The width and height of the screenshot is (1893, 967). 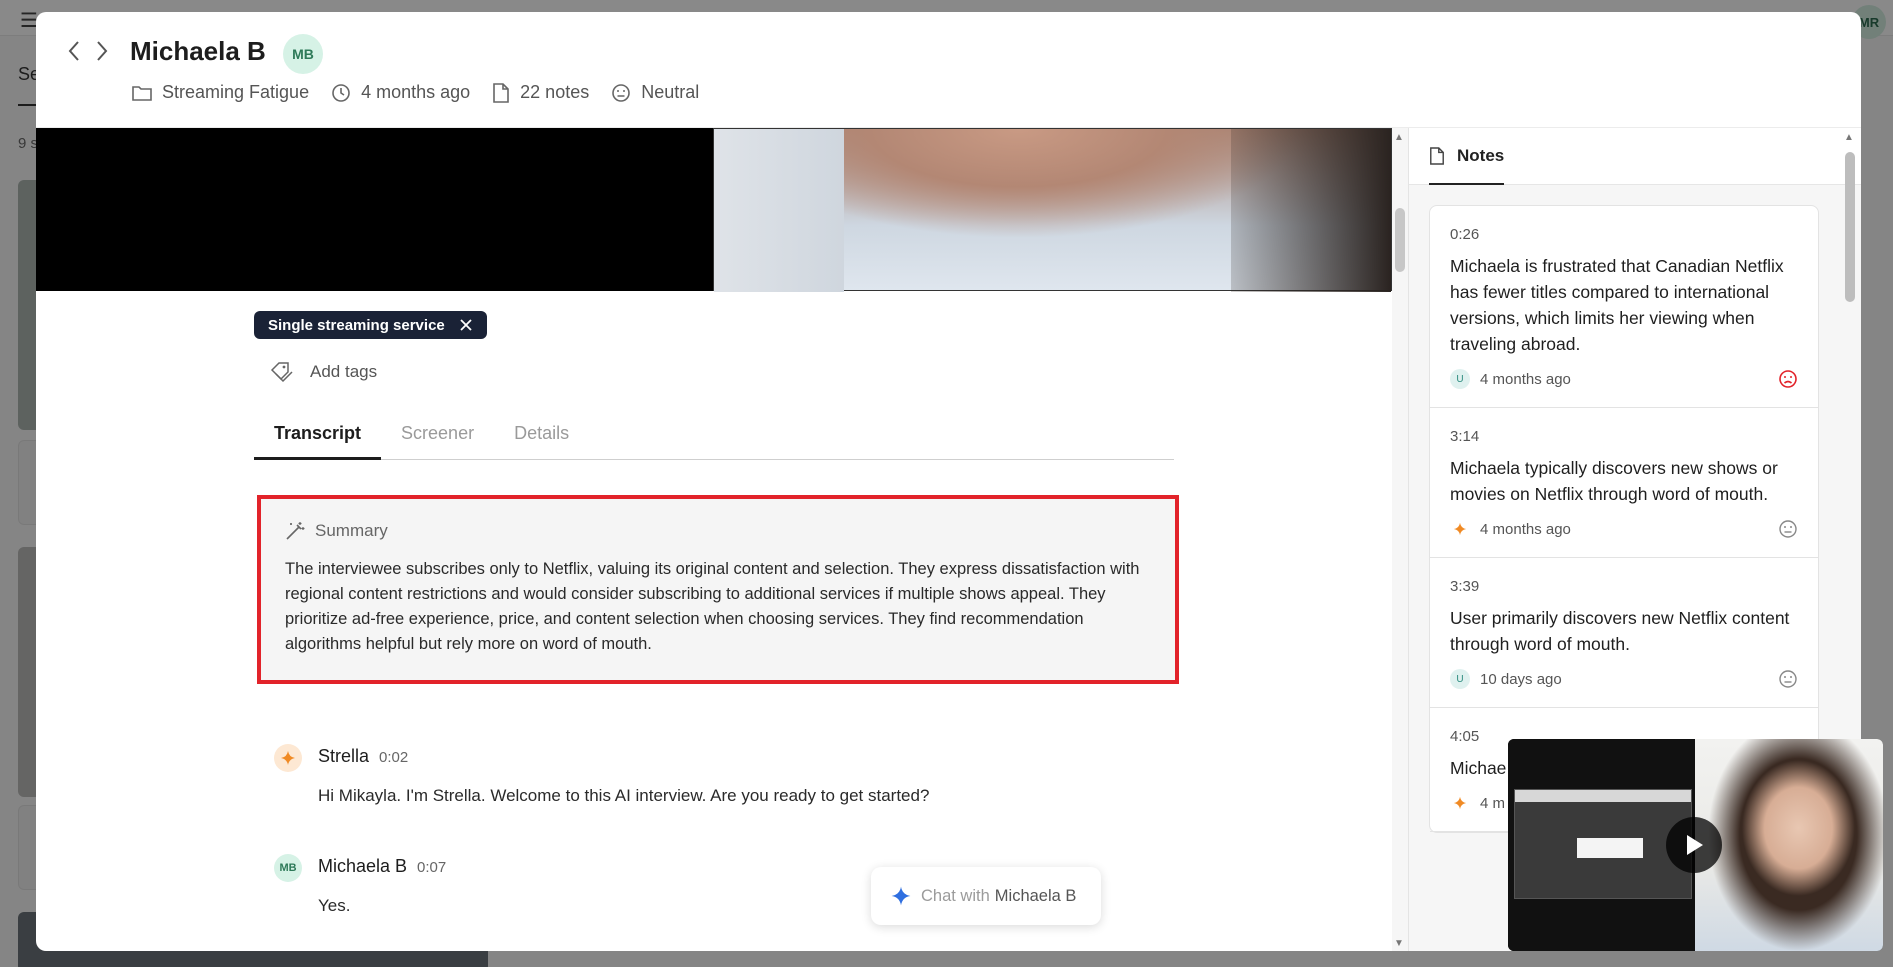 What do you see at coordinates (955, 895) in the screenshot?
I see `chat-prefix: Chat with` at bounding box center [955, 895].